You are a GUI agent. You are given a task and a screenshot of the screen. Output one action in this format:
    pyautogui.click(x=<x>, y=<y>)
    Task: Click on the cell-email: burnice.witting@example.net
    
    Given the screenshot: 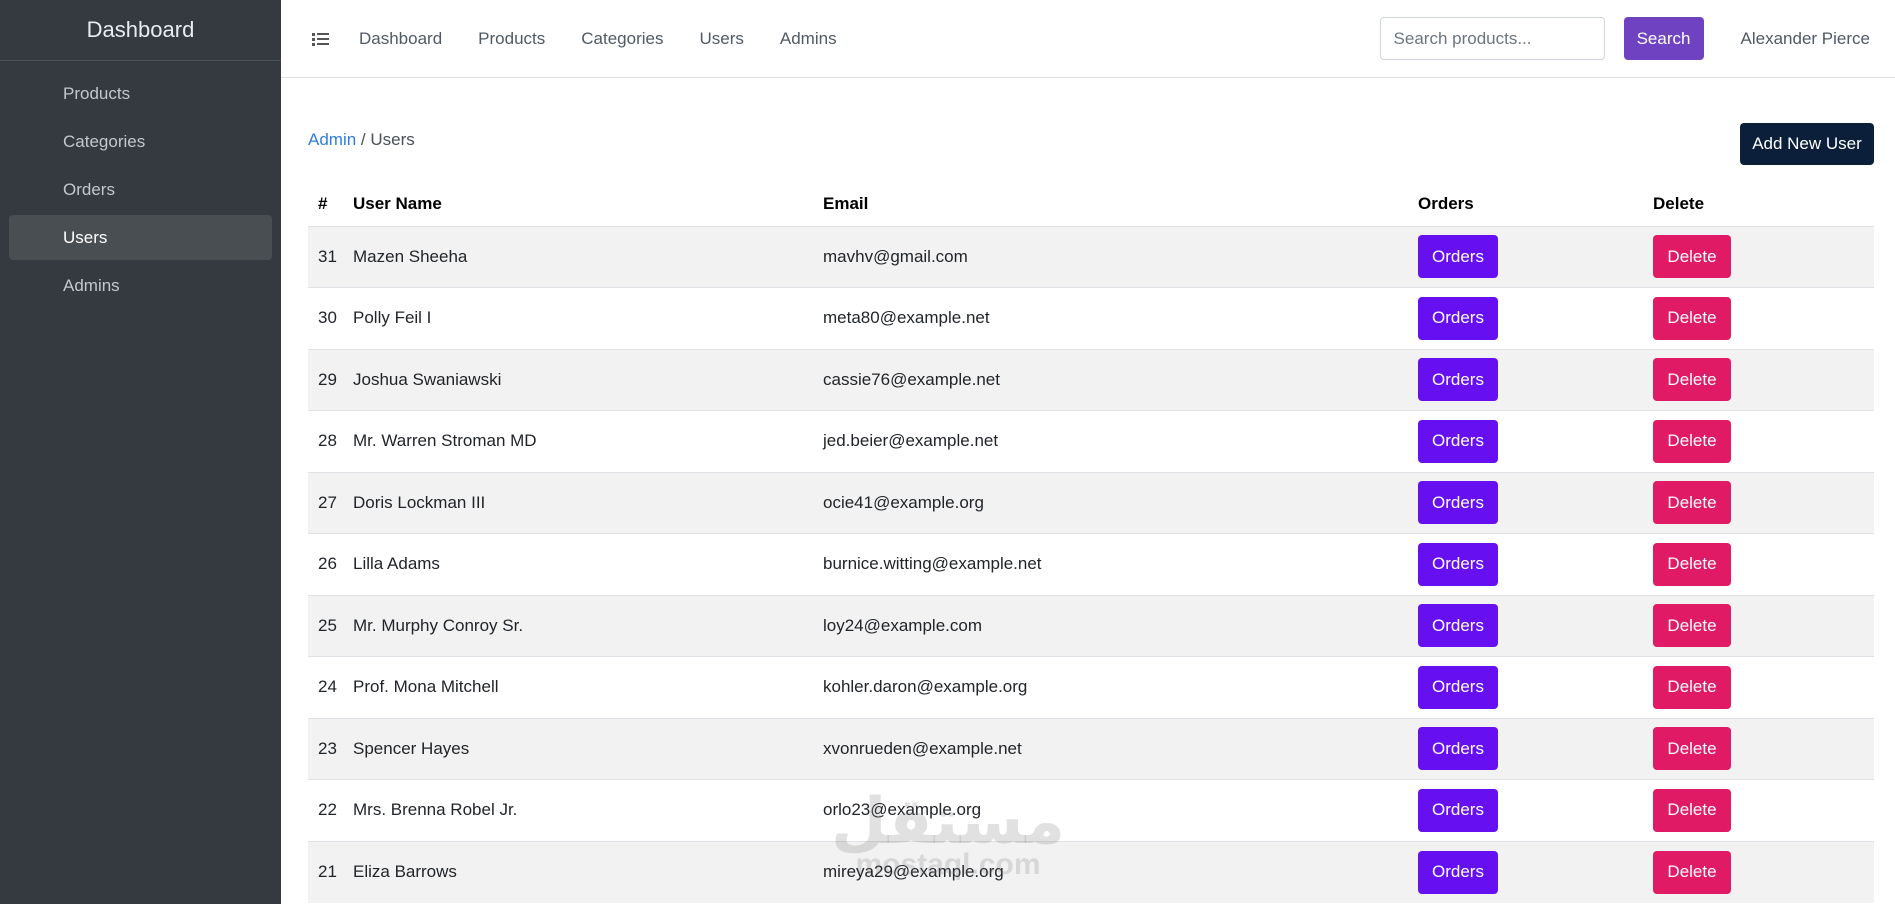 What is the action you would take?
    pyautogui.click(x=1110, y=564)
    